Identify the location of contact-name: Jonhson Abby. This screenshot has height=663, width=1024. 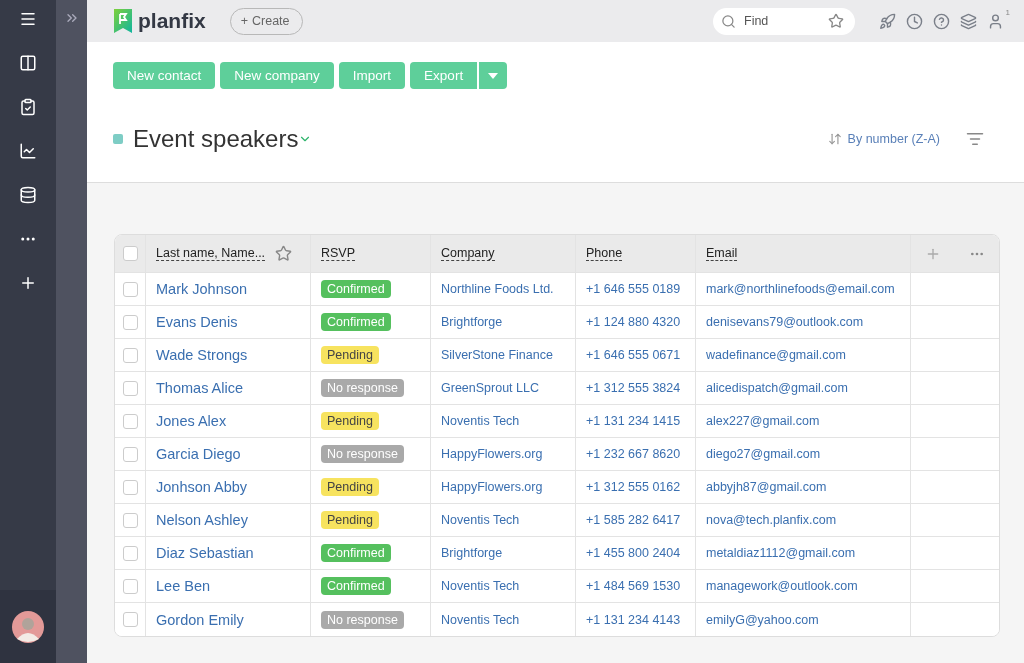
(202, 487).